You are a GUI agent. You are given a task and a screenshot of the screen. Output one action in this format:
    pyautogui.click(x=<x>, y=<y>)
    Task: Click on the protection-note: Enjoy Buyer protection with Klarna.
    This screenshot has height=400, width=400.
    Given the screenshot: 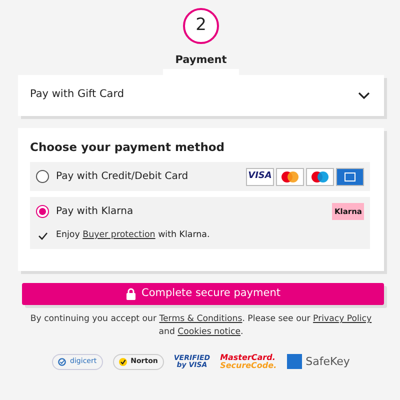 What is the action you would take?
    pyautogui.click(x=133, y=235)
    